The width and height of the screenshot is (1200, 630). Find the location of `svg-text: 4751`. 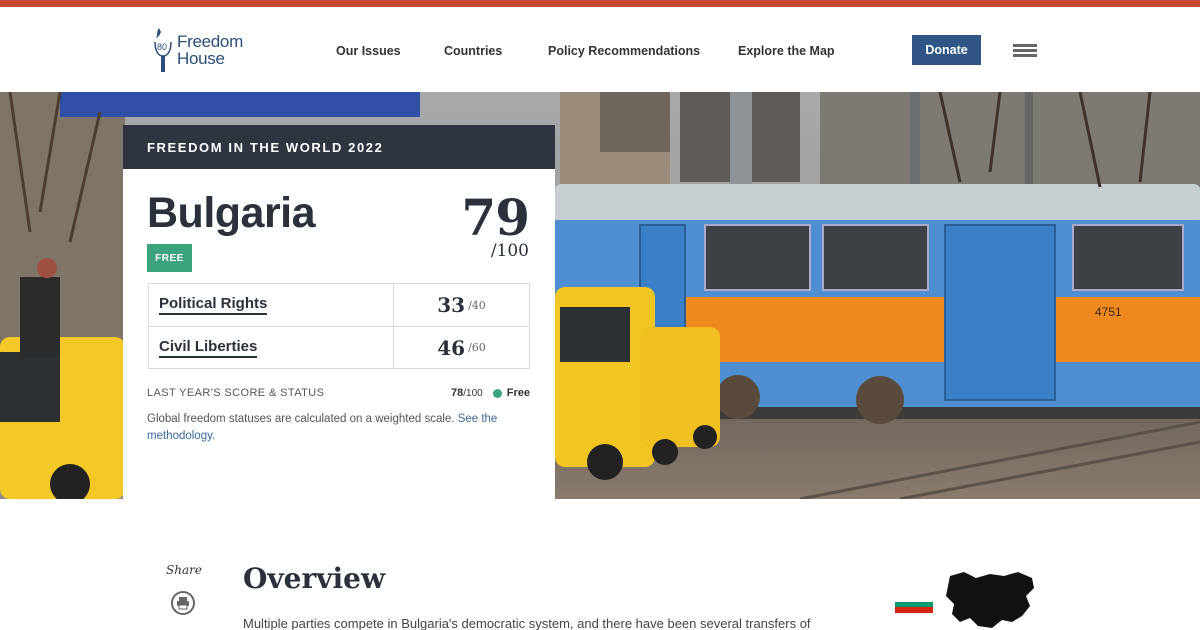

svg-text: 4751 is located at coordinates (1108, 312).